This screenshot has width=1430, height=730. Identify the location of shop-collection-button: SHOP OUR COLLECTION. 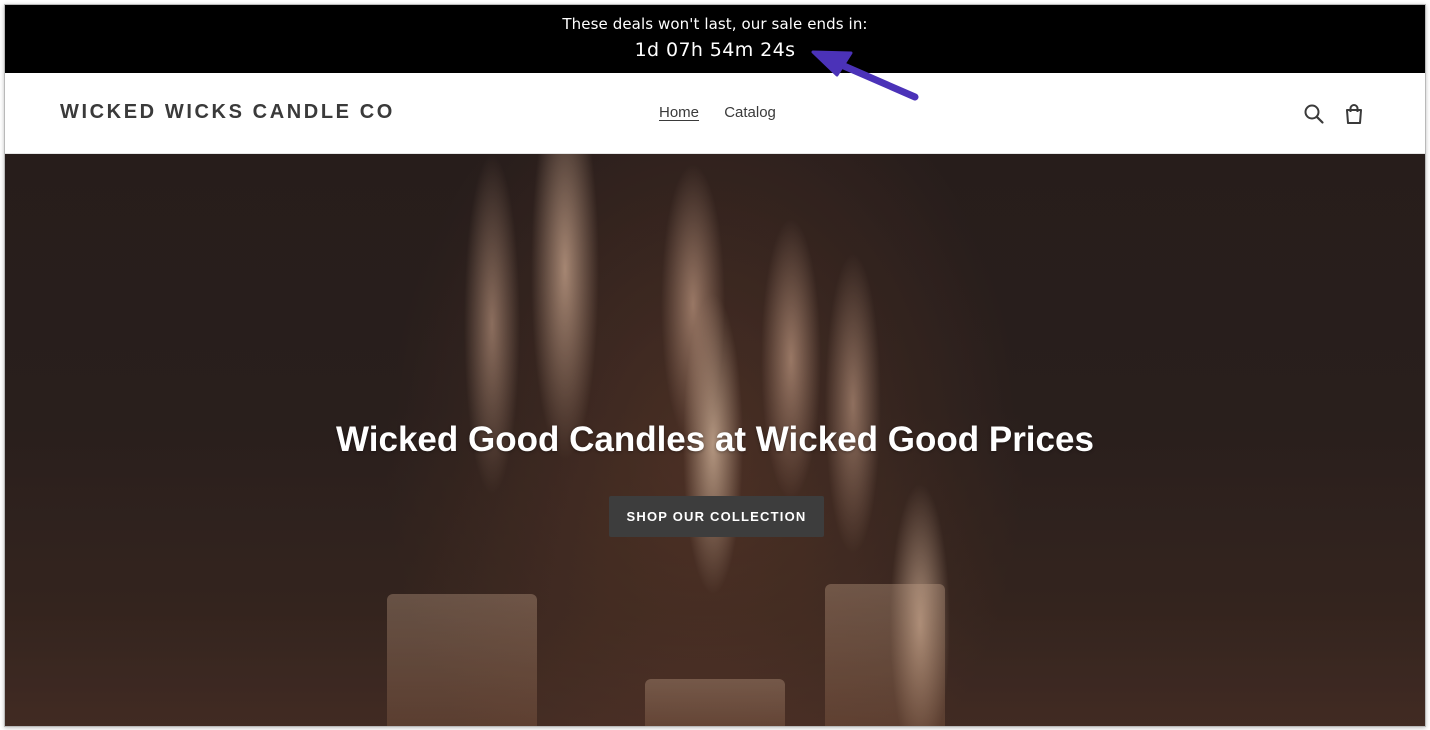
(716, 516).